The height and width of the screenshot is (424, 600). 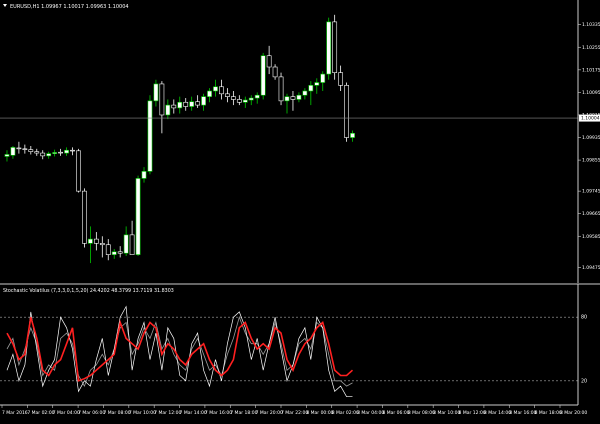 What do you see at coordinates (582, 344) in the screenshot?
I see `indicator-axis: 80 20` at bounding box center [582, 344].